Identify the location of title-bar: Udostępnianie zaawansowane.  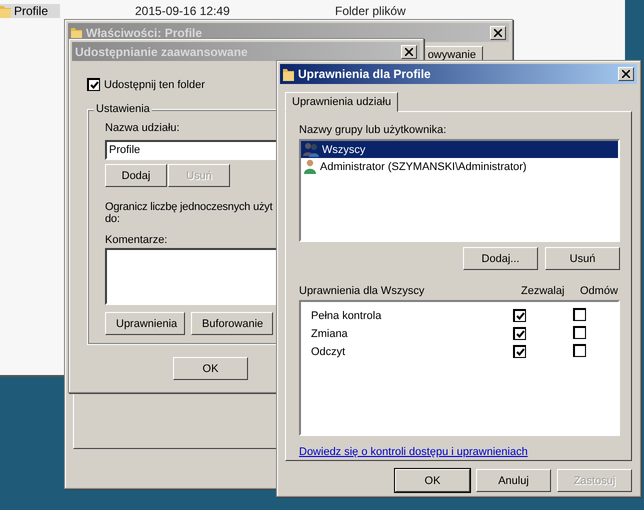
(246, 51).